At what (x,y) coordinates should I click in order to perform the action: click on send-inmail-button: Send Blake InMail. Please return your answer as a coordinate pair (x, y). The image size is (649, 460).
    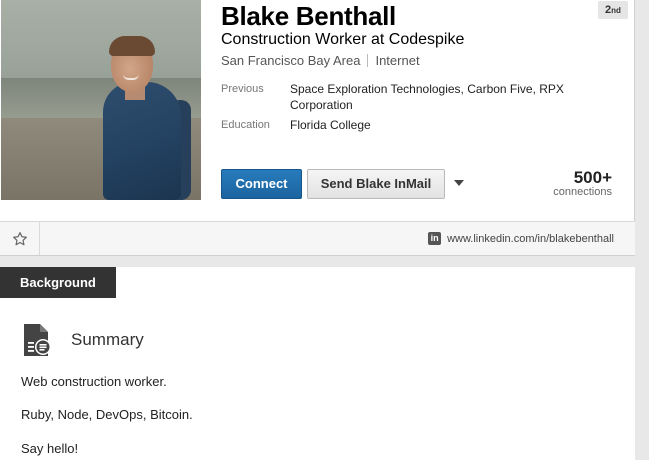
    Looking at the image, I should click on (376, 184).